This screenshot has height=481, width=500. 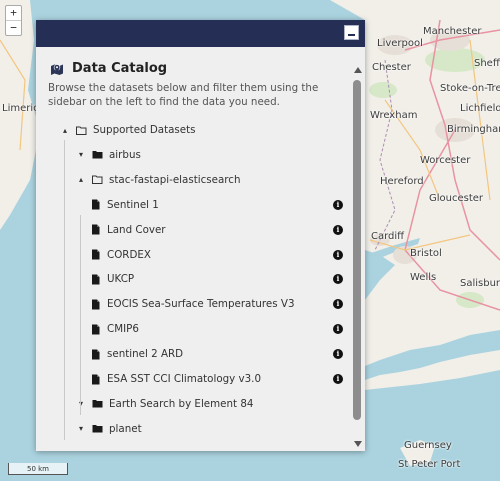 What do you see at coordinates (429, 464) in the screenshot?
I see `place-label: St Peter Port` at bounding box center [429, 464].